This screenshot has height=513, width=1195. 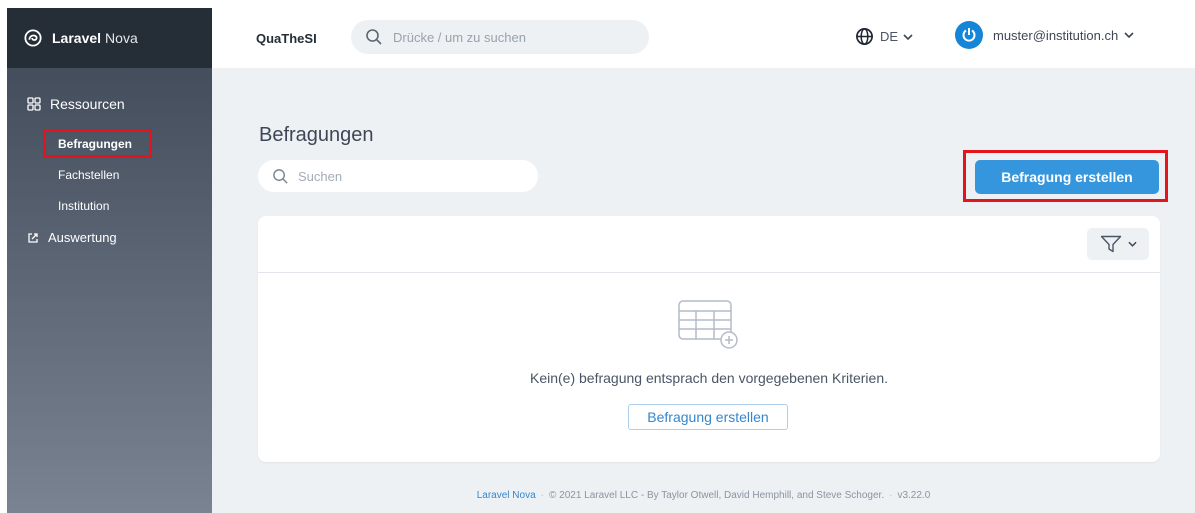 What do you see at coordinates (320, 176) in the screenshot?
I see `search-placeholder: Suchen` at bounding box center [320, 176].